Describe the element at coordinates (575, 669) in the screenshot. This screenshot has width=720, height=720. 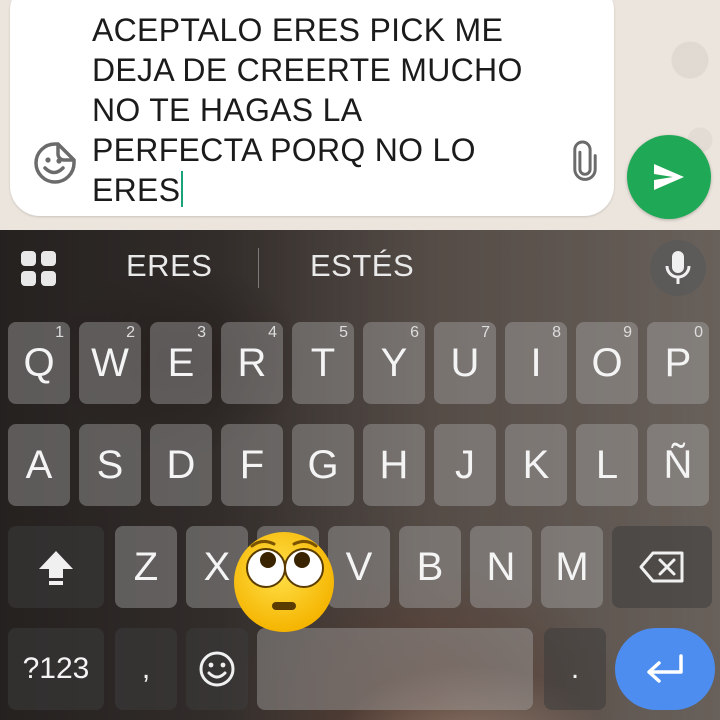
I see `period-key: .` at that location.